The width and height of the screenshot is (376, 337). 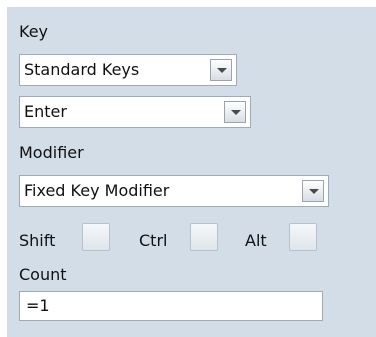 I want to click on ctrl-label: Ctrl, so click(x=153, y=240).